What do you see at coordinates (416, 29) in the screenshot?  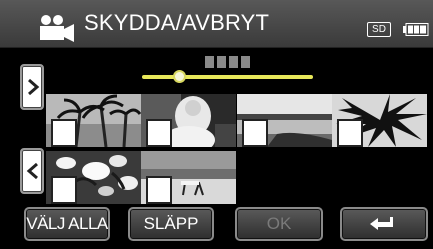 I see `battery-full-icon` at bounding box center [416, 29].